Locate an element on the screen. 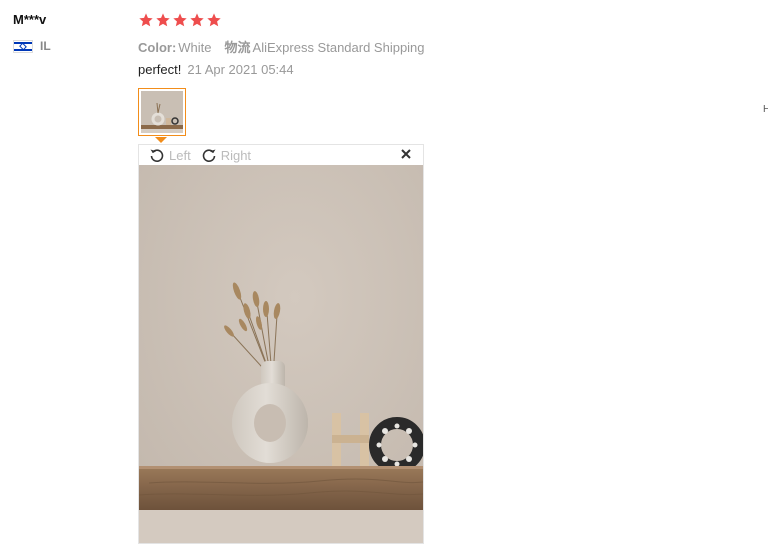  rotate-right-button: Right is located at coordinates (226, 155).